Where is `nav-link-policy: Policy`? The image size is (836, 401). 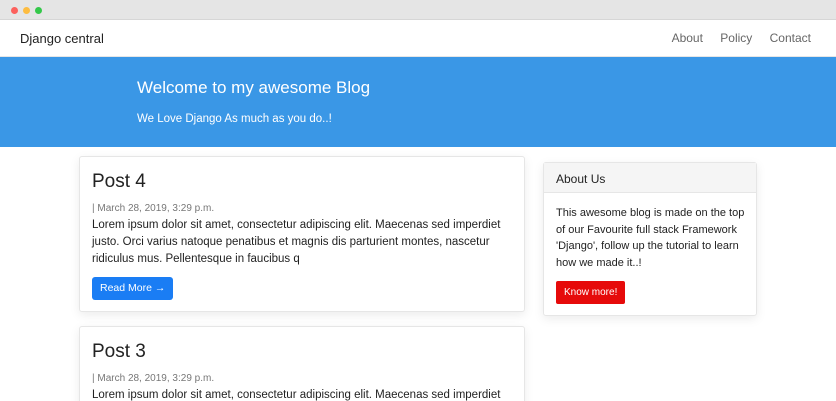 nav-link-policy: Policy is located at coordinates (736, 38).